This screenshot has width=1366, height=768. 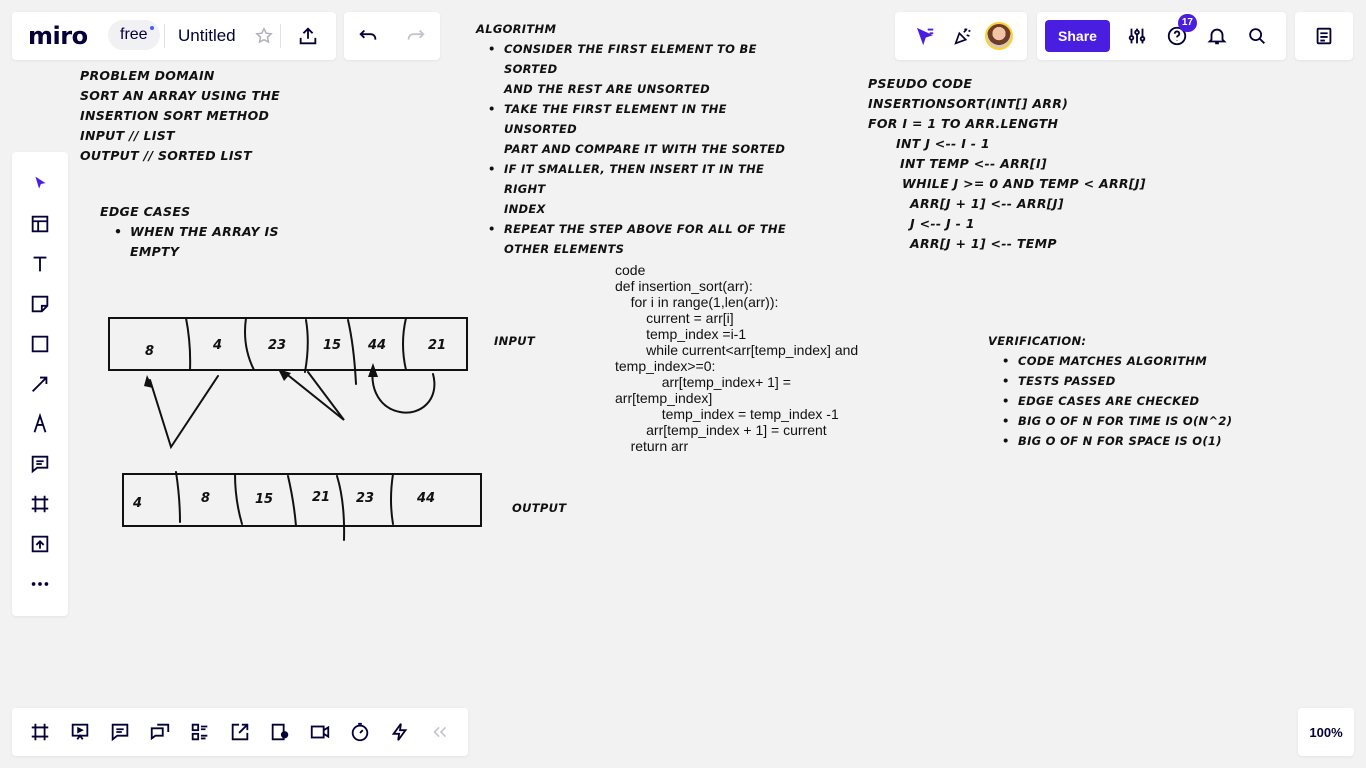 I want to click on array-diagram, so click(x=295, y=429).